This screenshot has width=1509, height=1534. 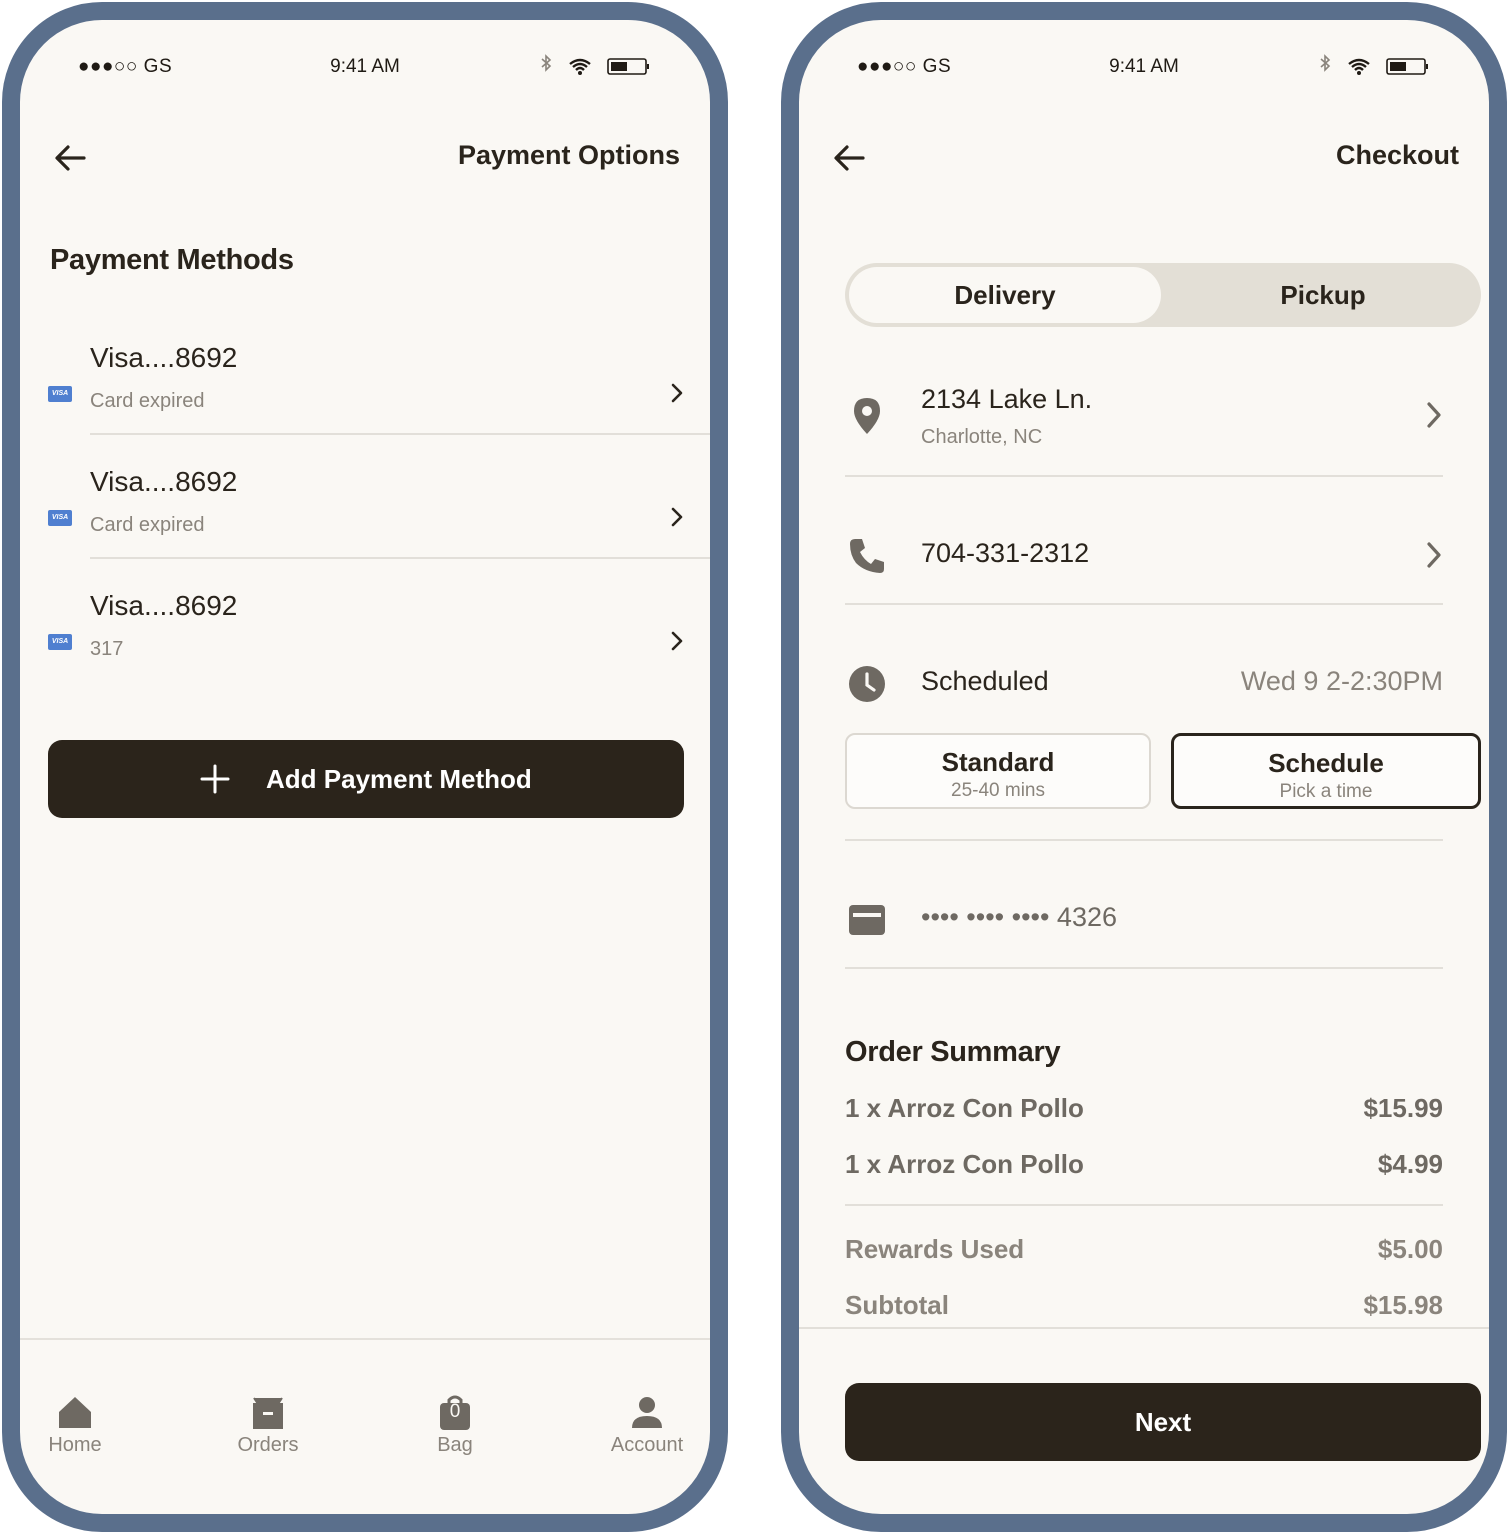 What do you see at coordinates (399, 779) in the screenshot?
I see `add-payment-method-label: Add Payment Method` at bounding box center [399, 779].